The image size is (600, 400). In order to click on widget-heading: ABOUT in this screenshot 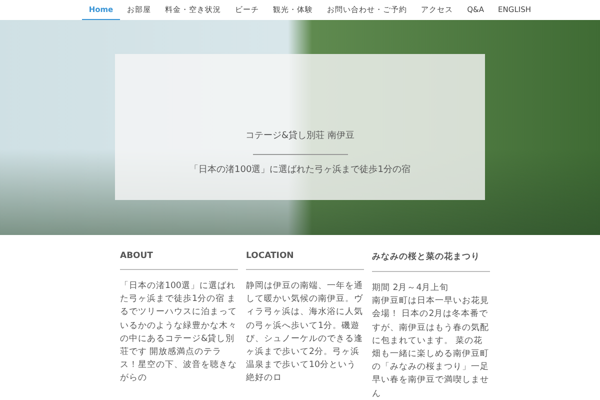, I will do `click(179, 260)`.